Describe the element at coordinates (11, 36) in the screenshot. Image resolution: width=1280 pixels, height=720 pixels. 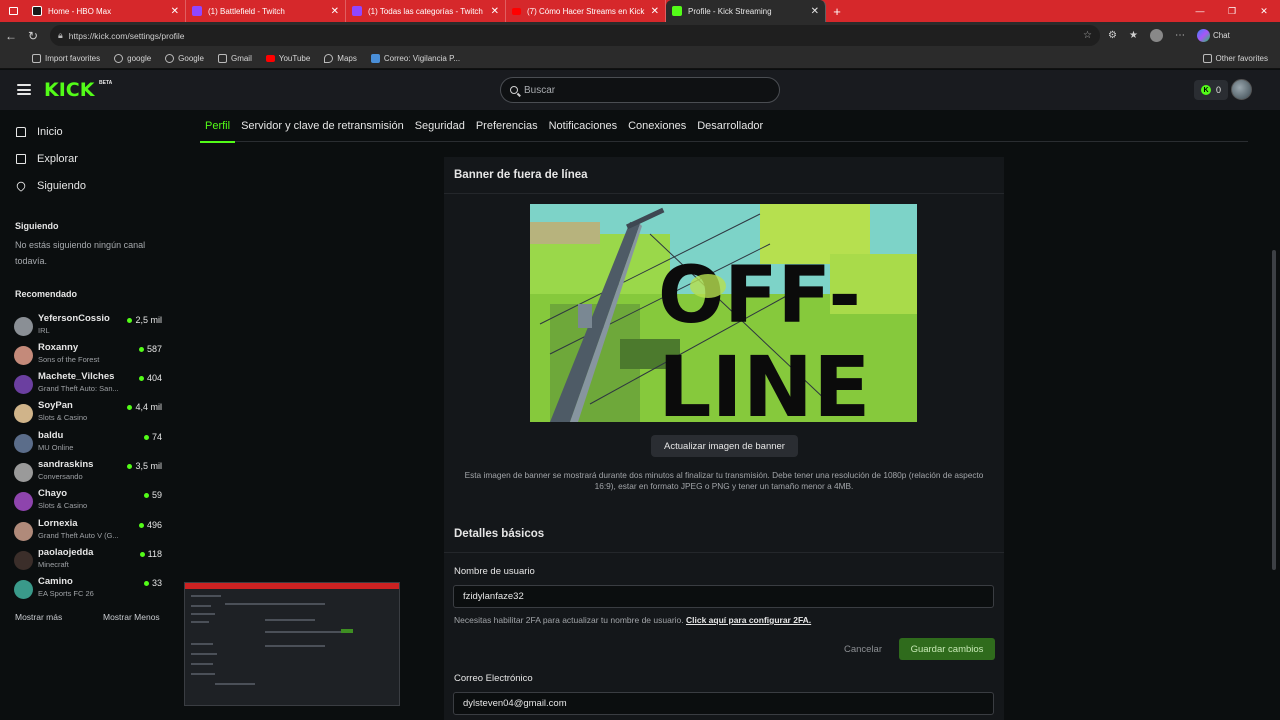
I see `back-arrow-icon: ←` at that location.